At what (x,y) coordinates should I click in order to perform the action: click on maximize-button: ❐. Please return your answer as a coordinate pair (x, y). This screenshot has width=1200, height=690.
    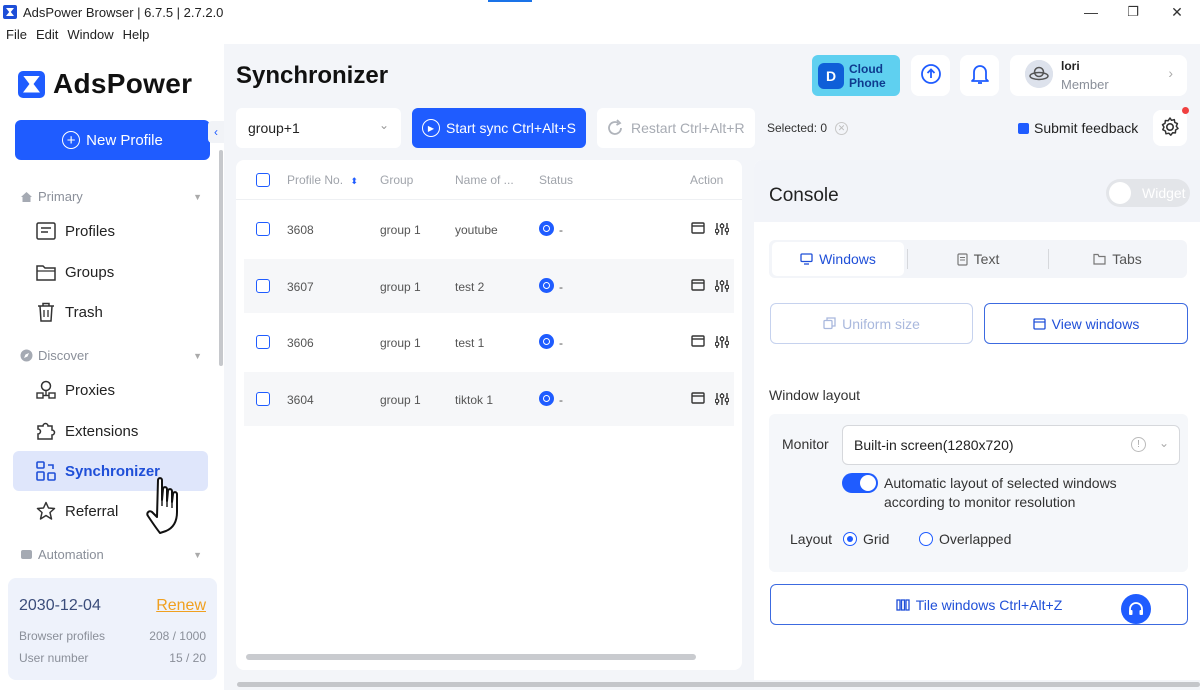
    Looking at the image, I should click on (1133, 12).